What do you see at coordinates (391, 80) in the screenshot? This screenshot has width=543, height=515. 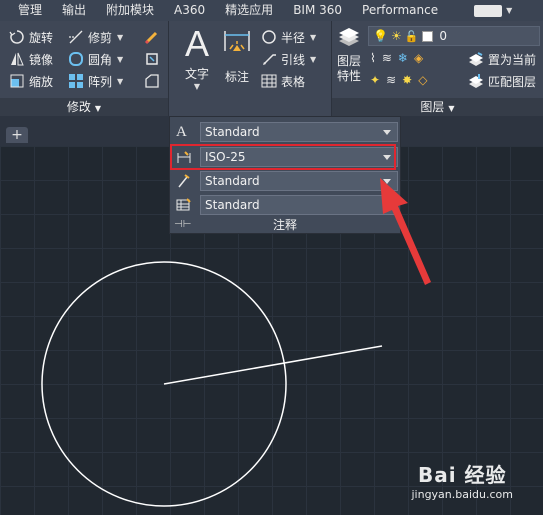 I see `layer-unisolate-icon: ≋` at bounding box center [391, 80].